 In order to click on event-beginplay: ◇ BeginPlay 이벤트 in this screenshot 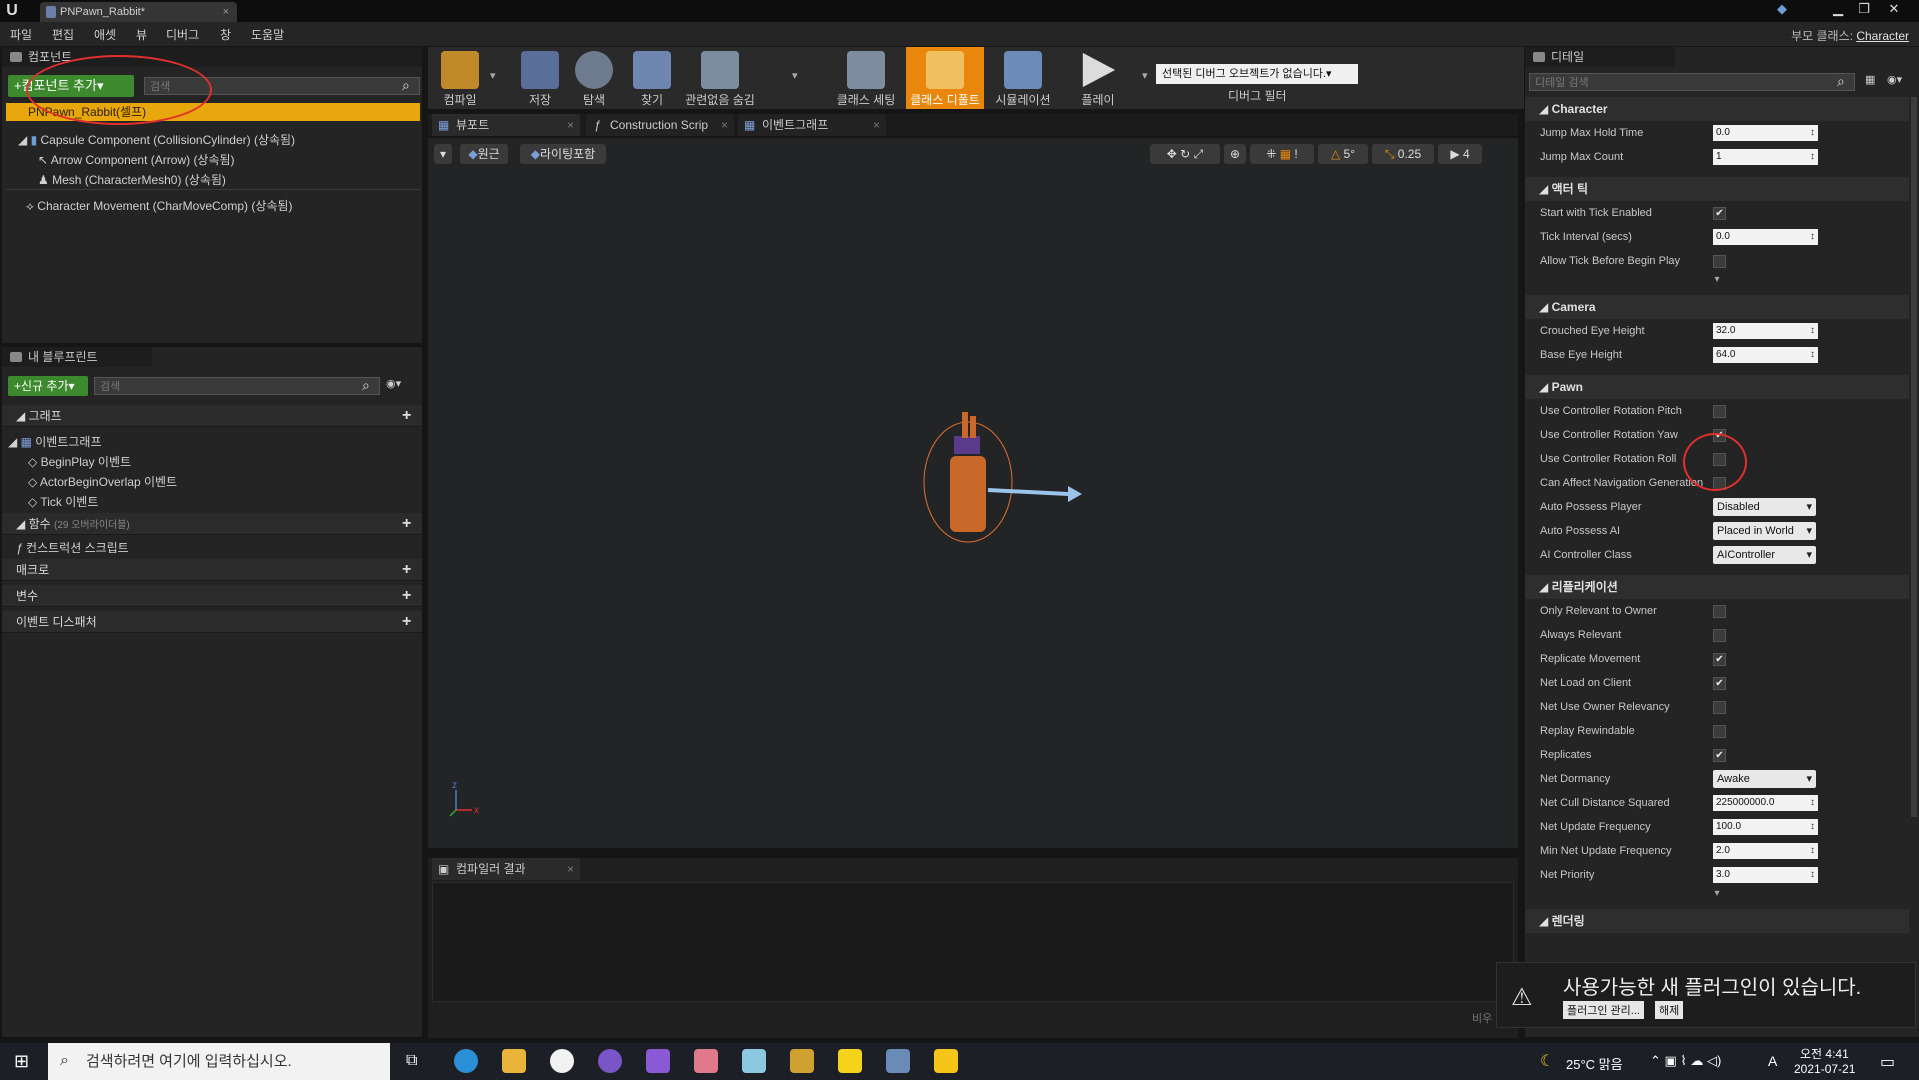, I will do `click(79, 461)`.